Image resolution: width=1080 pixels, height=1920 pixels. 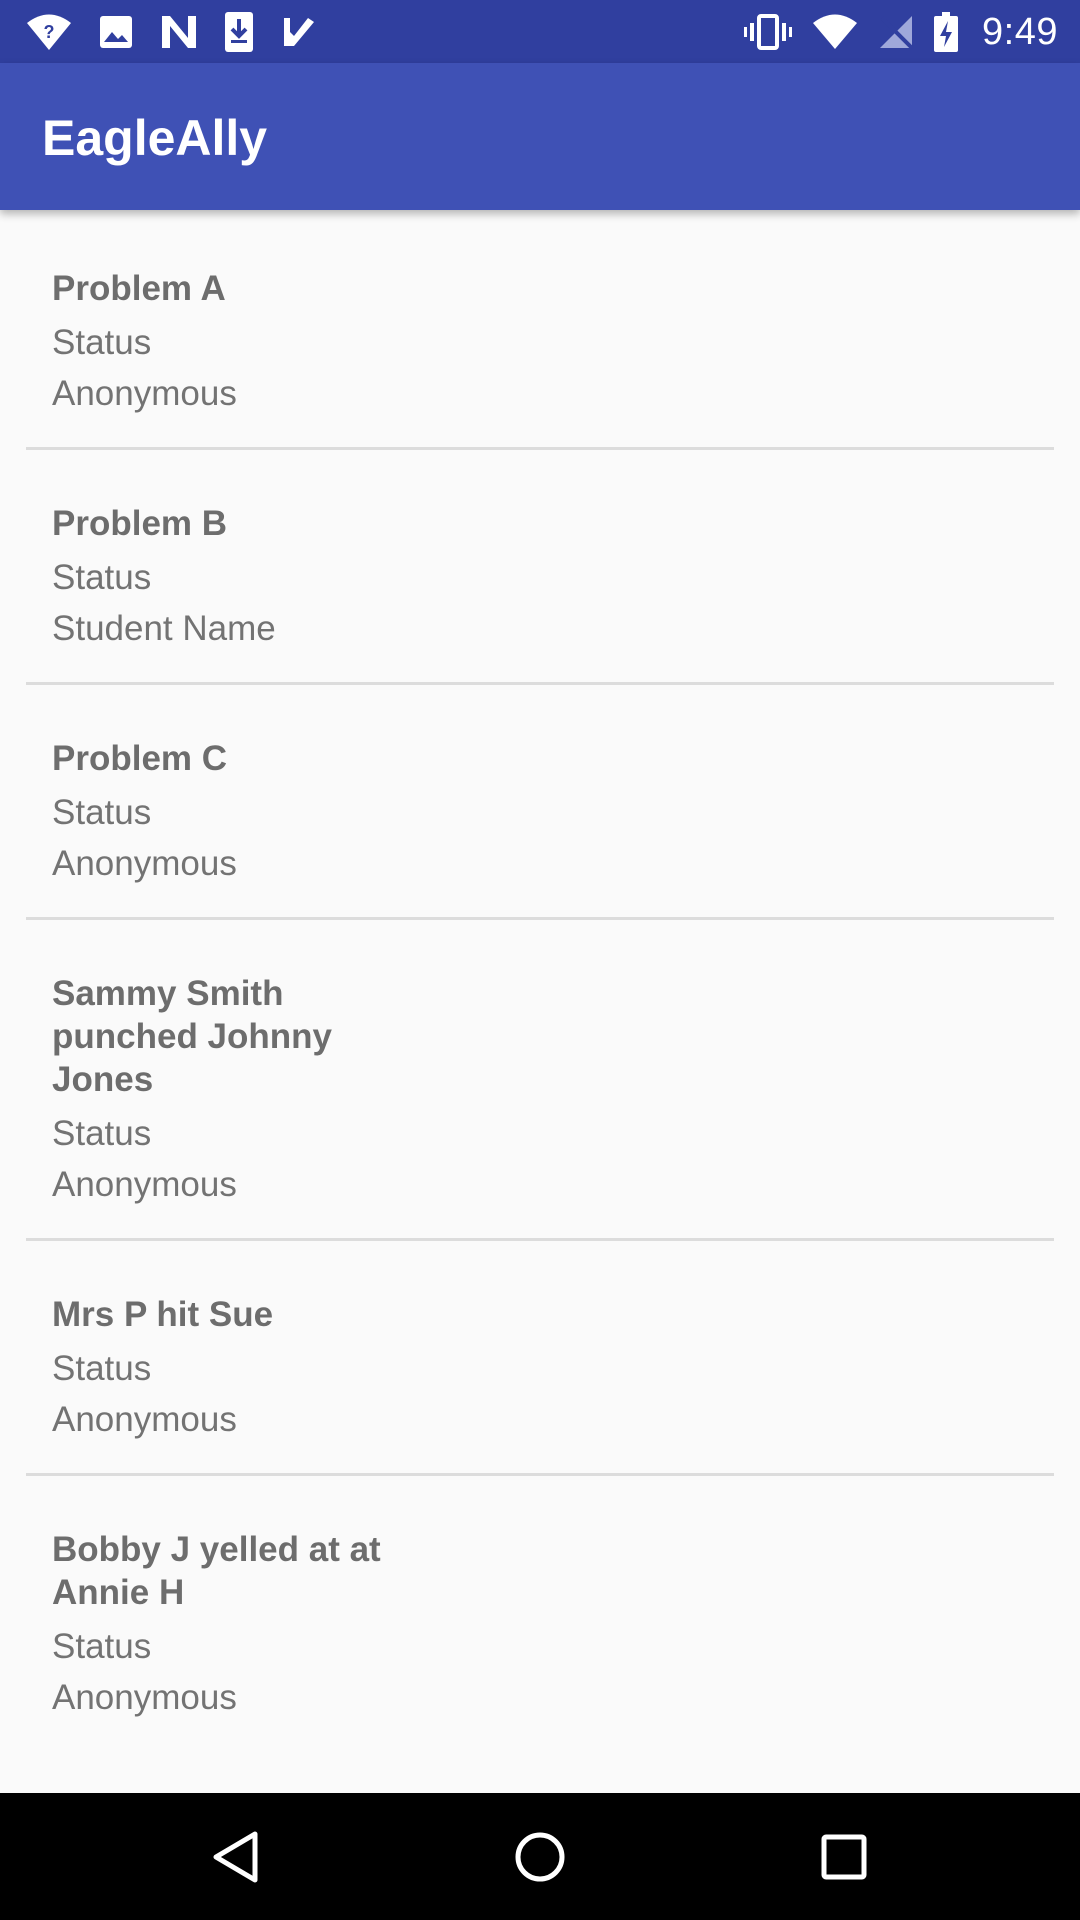 What do you see at coordinates (896, 32) in the screenshot?
I see `no-signal-icon` at bounding box center [896, 32].